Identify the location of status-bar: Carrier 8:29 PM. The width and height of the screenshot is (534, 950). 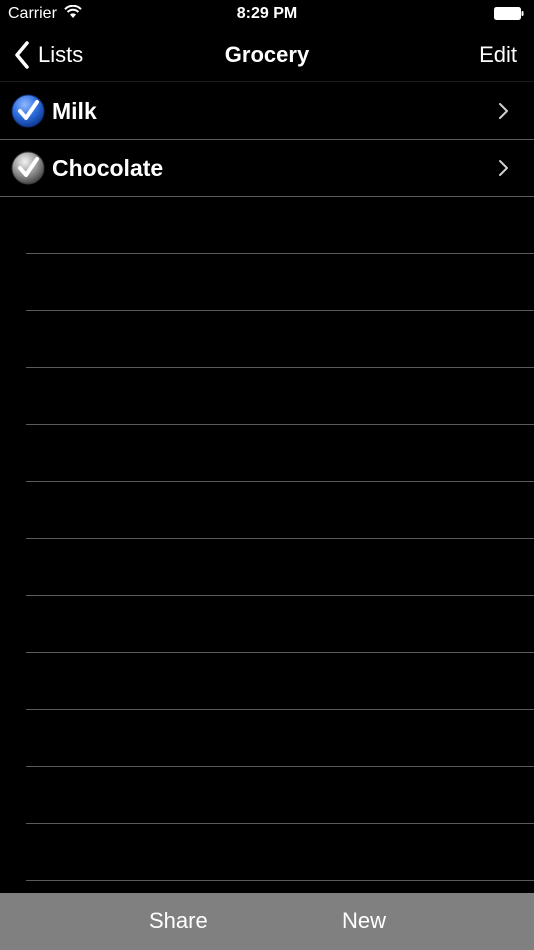
(267, 14).